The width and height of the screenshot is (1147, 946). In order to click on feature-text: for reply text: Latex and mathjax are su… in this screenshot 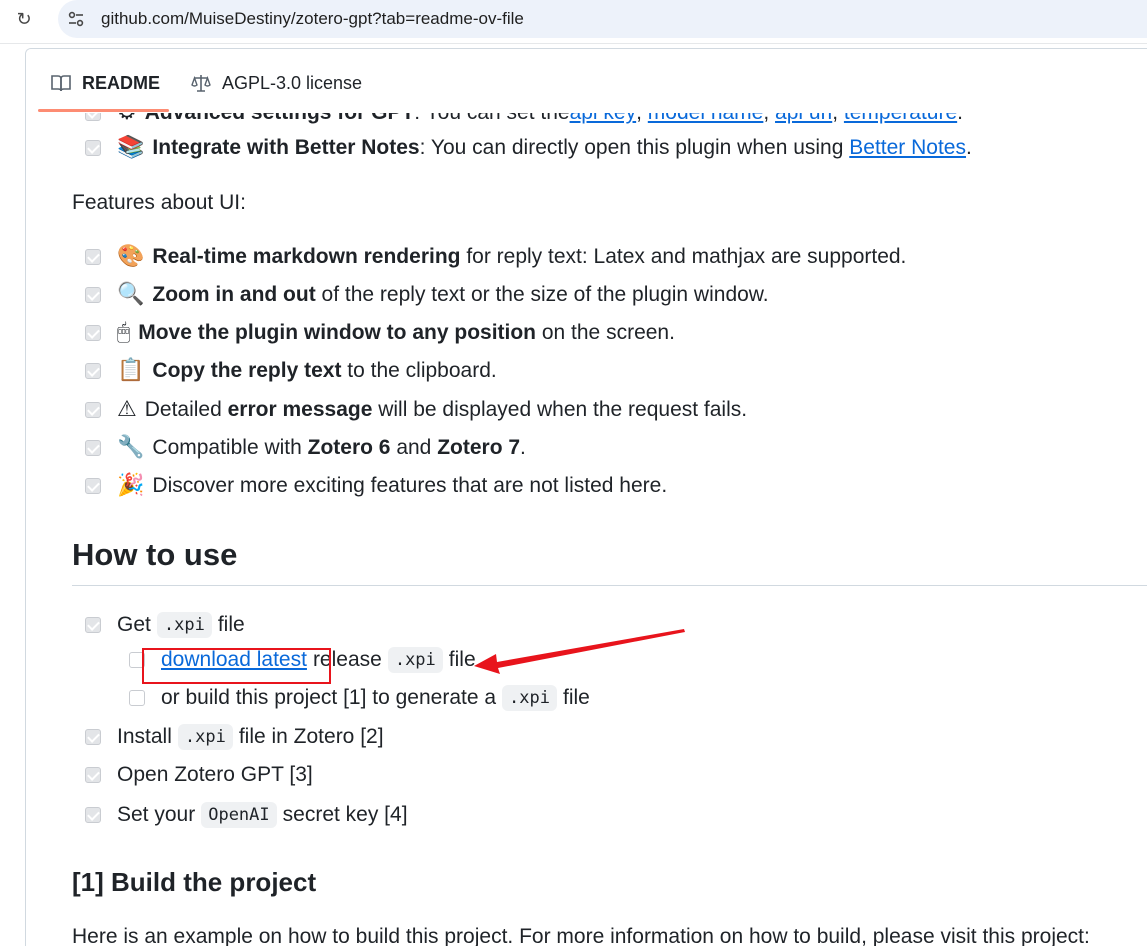, I will do `click(683, 256)`.